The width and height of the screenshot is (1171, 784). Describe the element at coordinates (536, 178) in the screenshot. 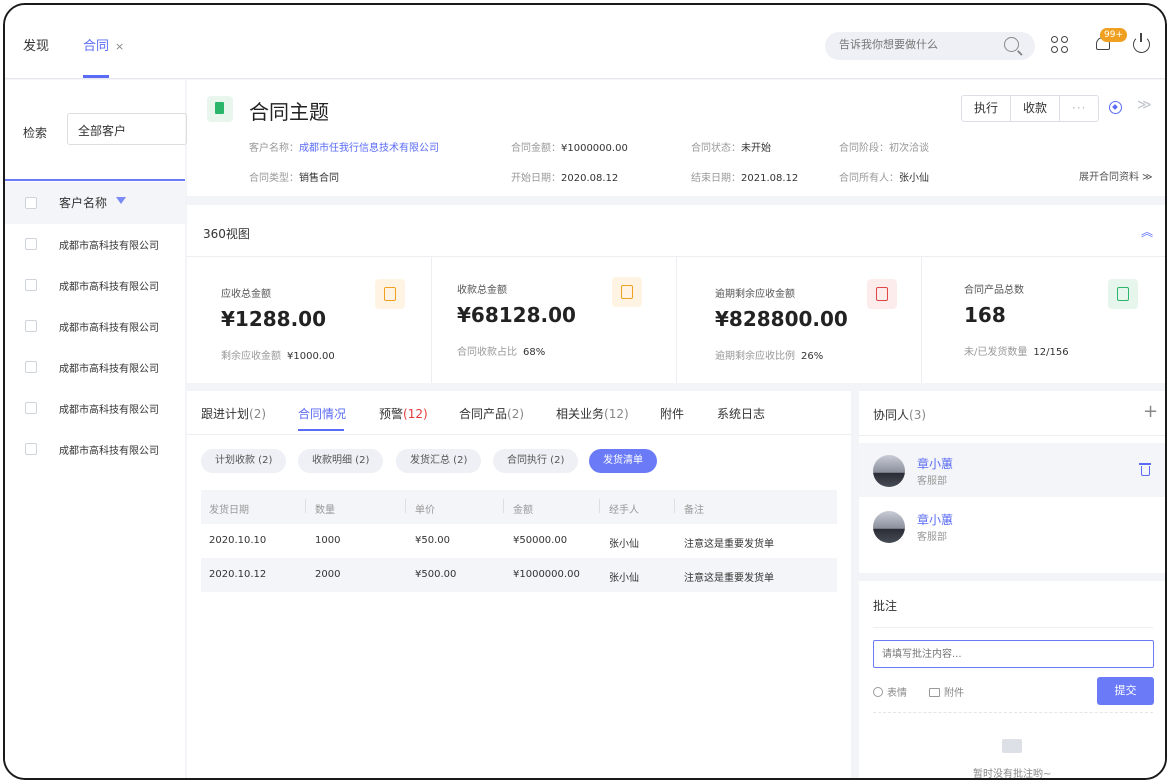

I see `meta-label: 开始日期：` at that location.